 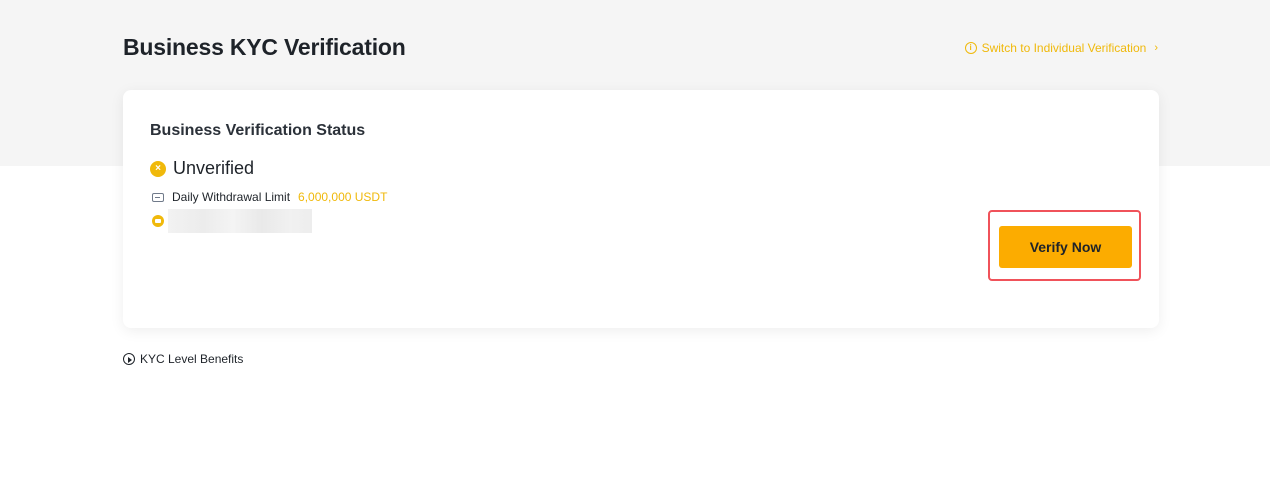 What do you see at coordinates (264, 47) in the screenshot?
I see `page-title: Business KYC Verification` at bounding box center [264, 47].